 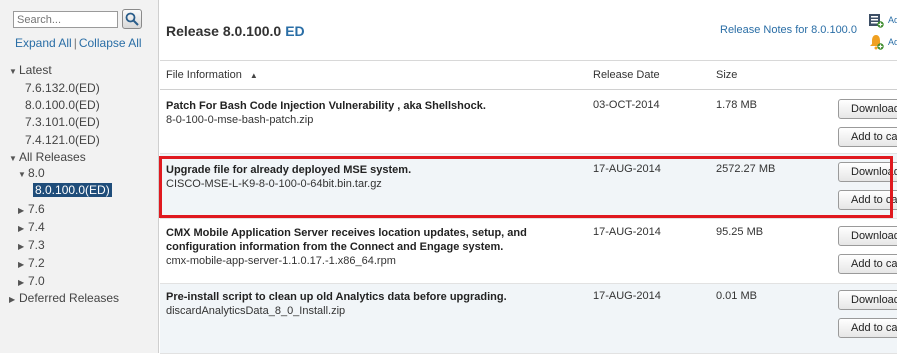 I want to click on page-title: Release 8.0.100.0 ED, so click(x=235, y=31).